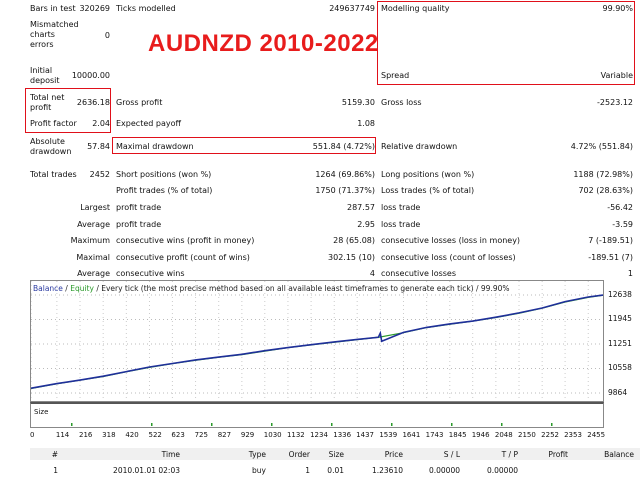 The width and height of the screenshot is (640, 480). Describe the element at coordinates (610, 240) in the screenshot. I see `max-consecutive-losses-value: 7 (-189.51)` at that location.